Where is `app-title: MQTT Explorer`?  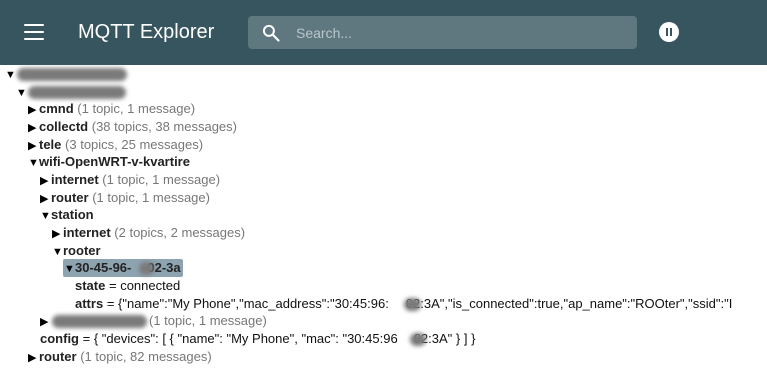
app-title: MQTT Explorer is located at coordinates (146, 32).